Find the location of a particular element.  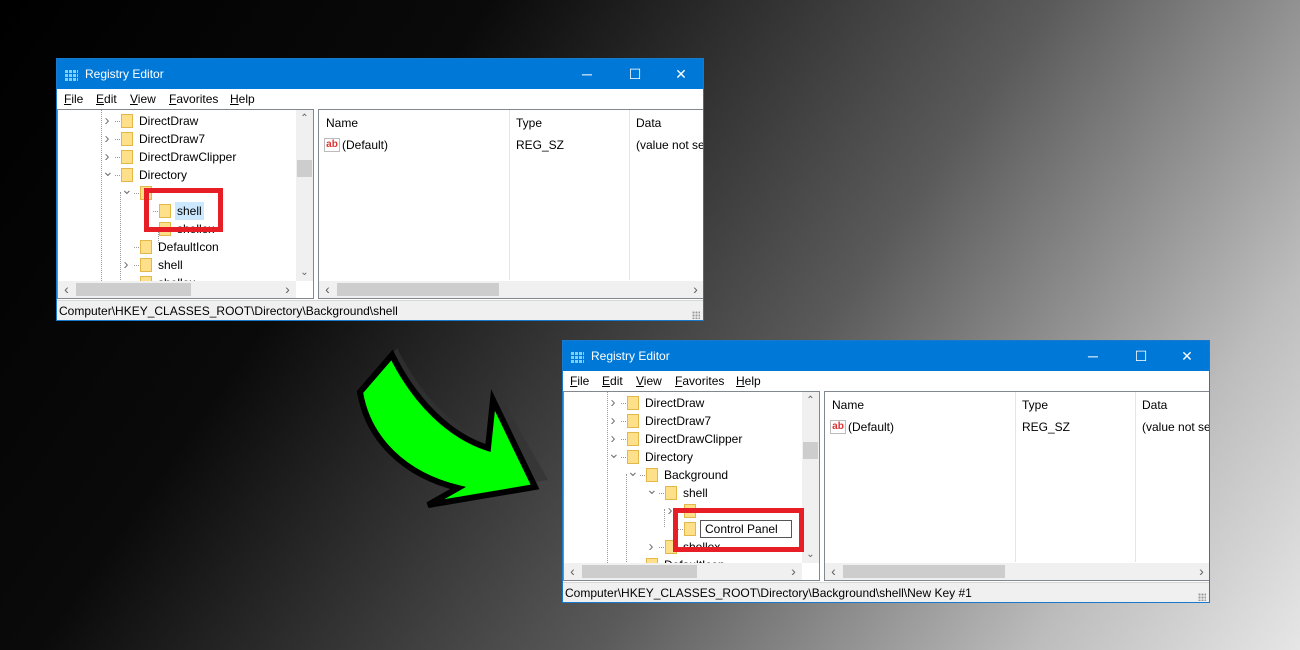

arrow-icon is located at coordinates (448, 428).